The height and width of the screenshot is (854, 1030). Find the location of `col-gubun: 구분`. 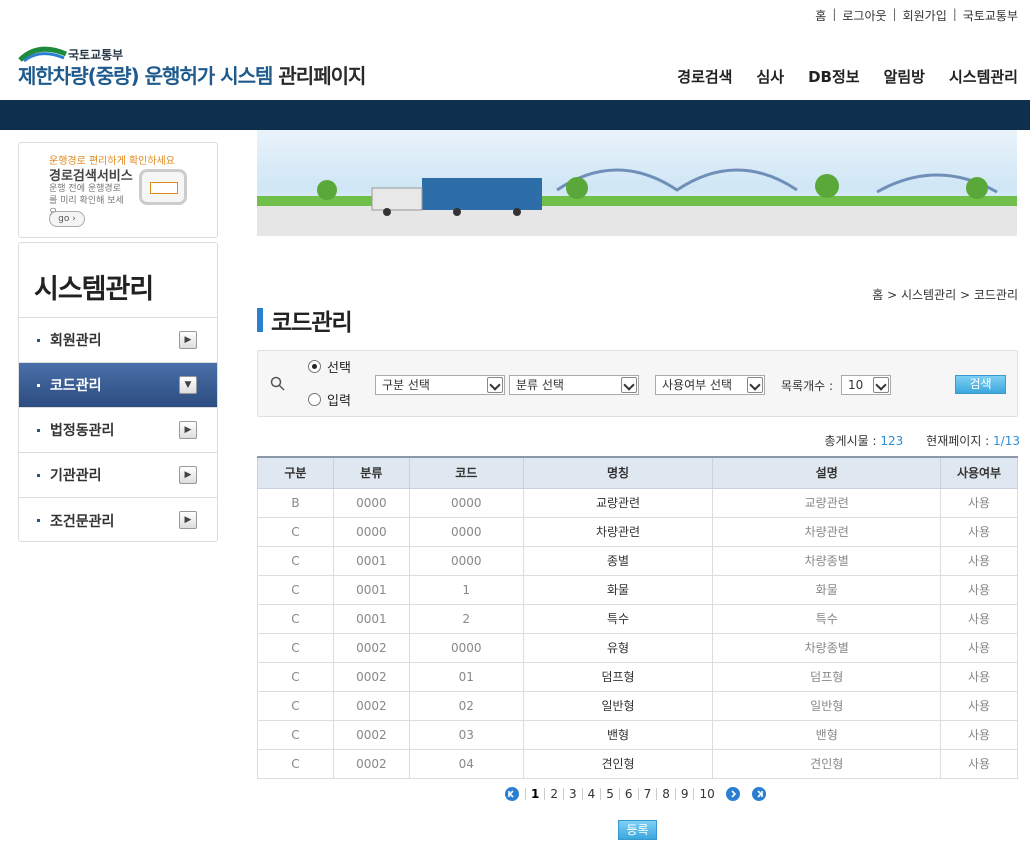

col-gubun: 구분 is located at coordinates (295, 472).